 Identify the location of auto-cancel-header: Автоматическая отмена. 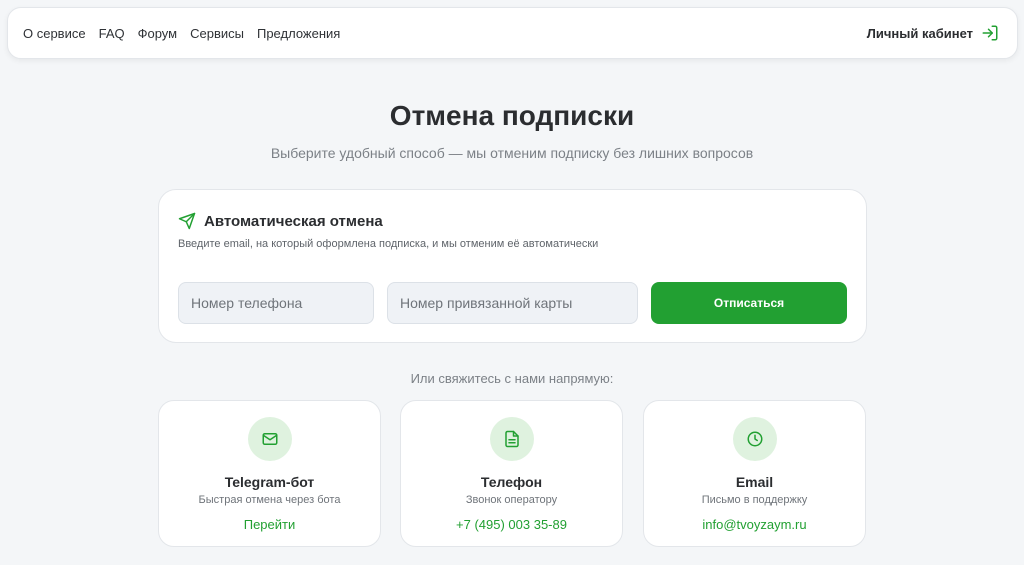
(280, 221).